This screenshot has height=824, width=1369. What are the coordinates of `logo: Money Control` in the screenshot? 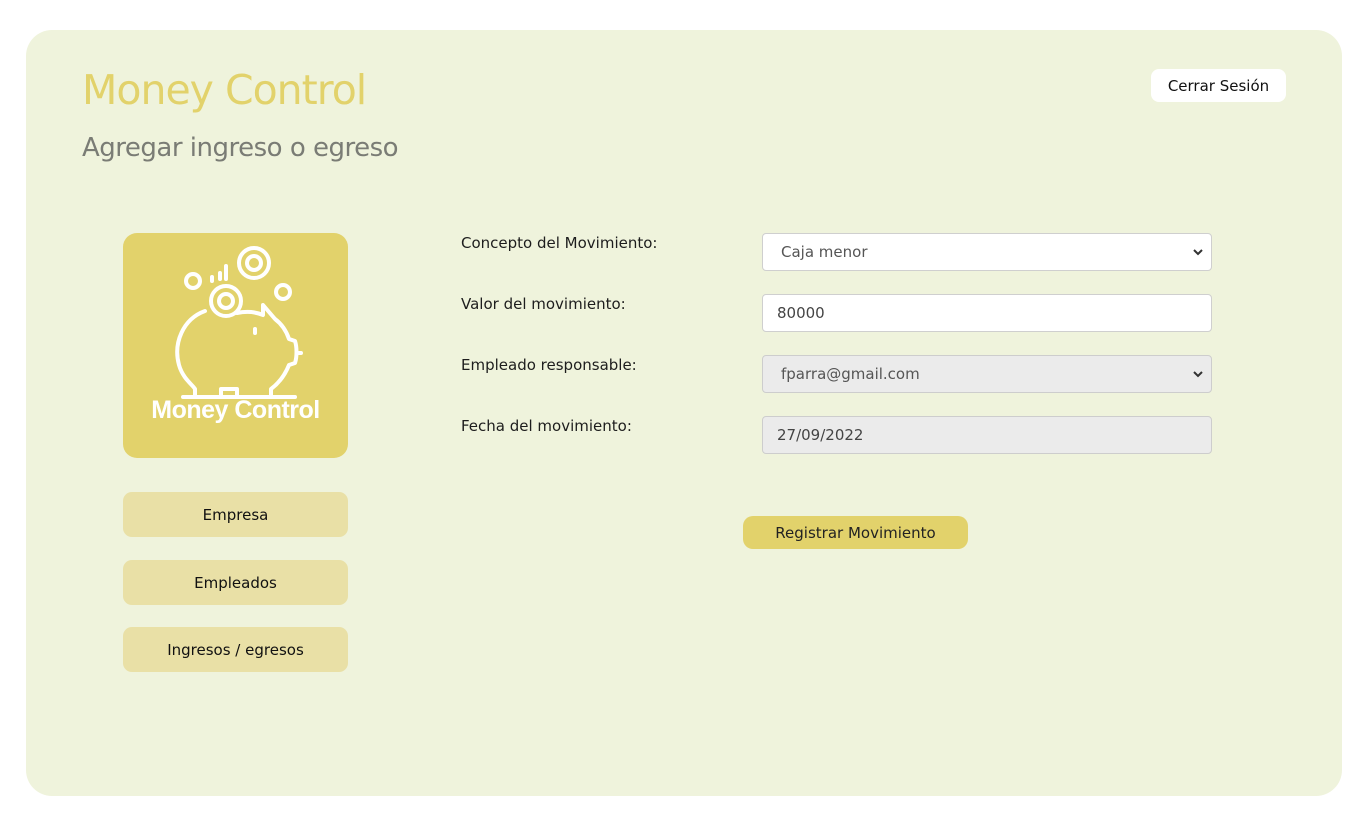 It's located at (235, 345).